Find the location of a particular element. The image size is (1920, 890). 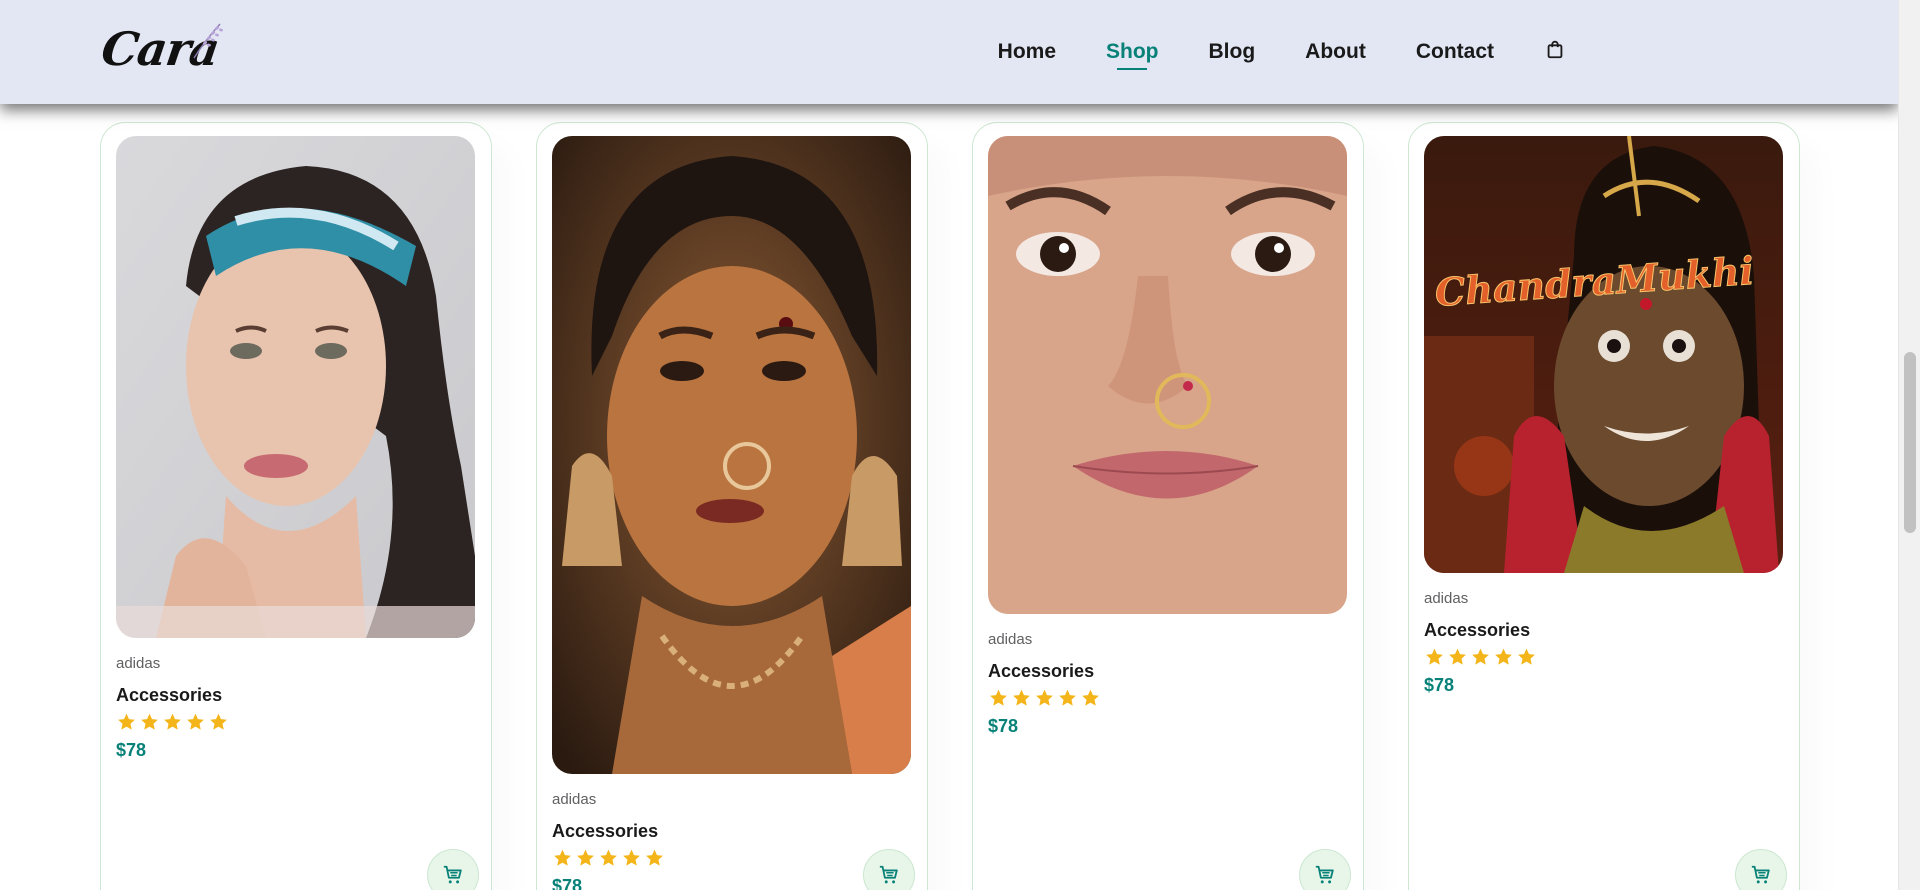

shopping-bag-icon is located at coordinates (1555, 49).